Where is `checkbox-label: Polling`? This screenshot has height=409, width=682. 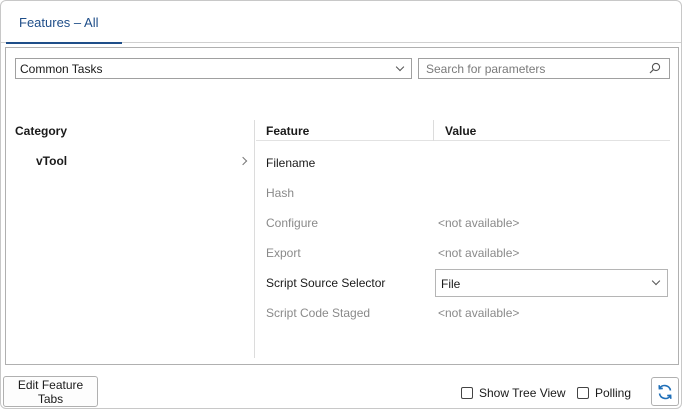 checkbox-label: Polling is located at coordinates (613, 393).